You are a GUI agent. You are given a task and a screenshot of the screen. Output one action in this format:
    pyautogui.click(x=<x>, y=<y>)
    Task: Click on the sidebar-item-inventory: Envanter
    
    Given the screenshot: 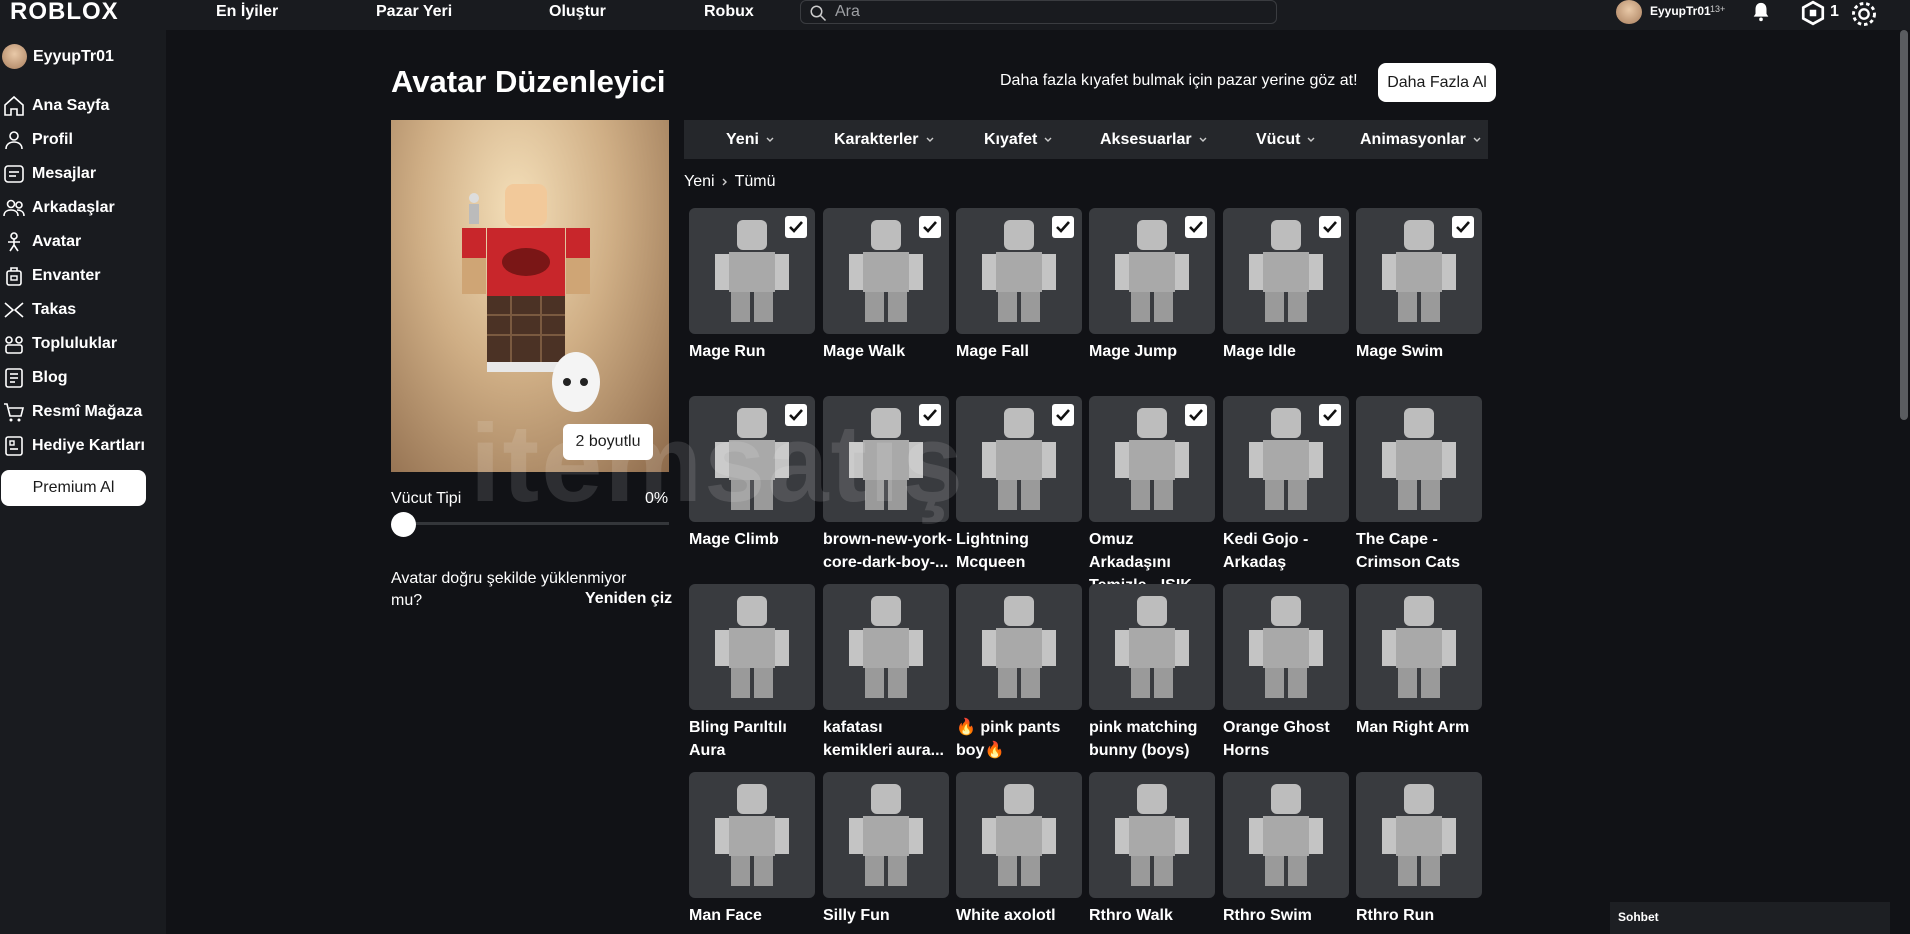 What is the action you would take?
    pyautogui.click(x=51, y=276)
    